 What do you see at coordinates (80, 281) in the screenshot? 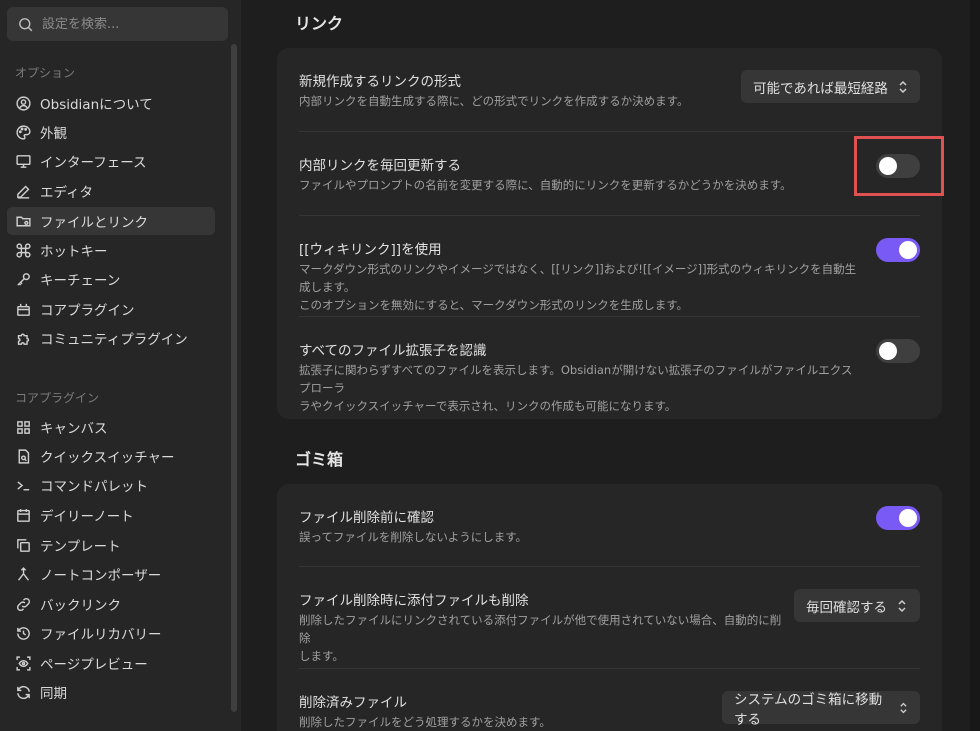
I see `sidebar-item-label: キーチェーン` at bounding box center [80, 281].